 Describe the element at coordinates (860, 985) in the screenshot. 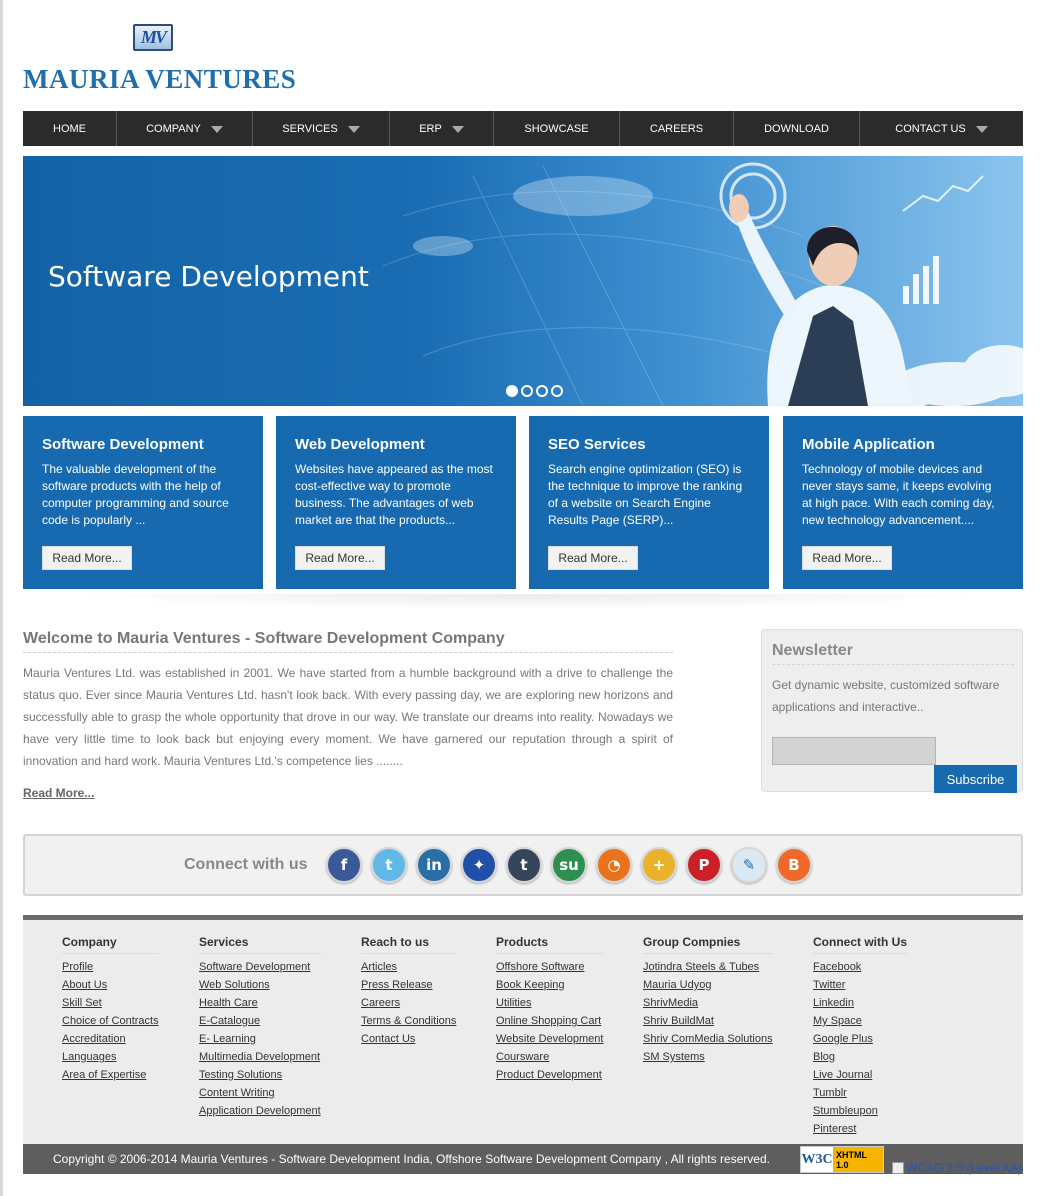

I see `footer-link: Twitter` at that location.